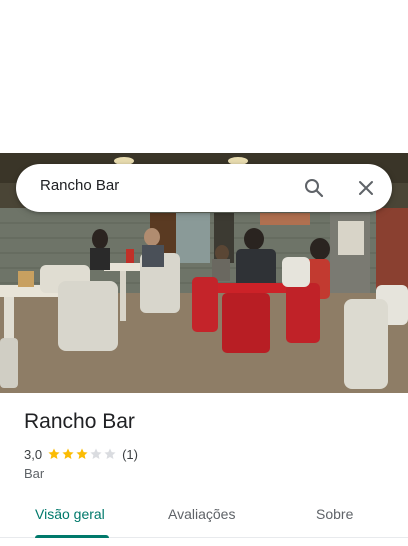 The width and height of the screenshot is (408, 546). What do you see at coordinates (72, 536) in the screenshot?
I see `active-tab-indicator` at bounding box center [72, 536].